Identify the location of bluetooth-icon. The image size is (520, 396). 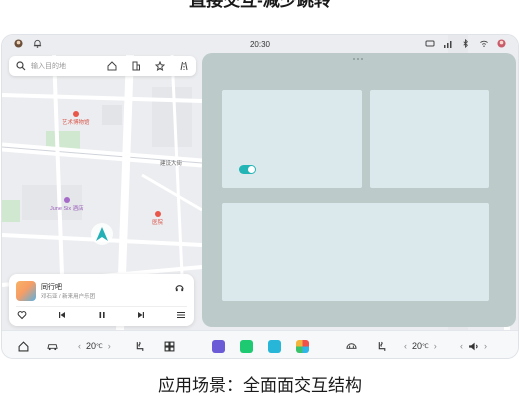
(465, 43).